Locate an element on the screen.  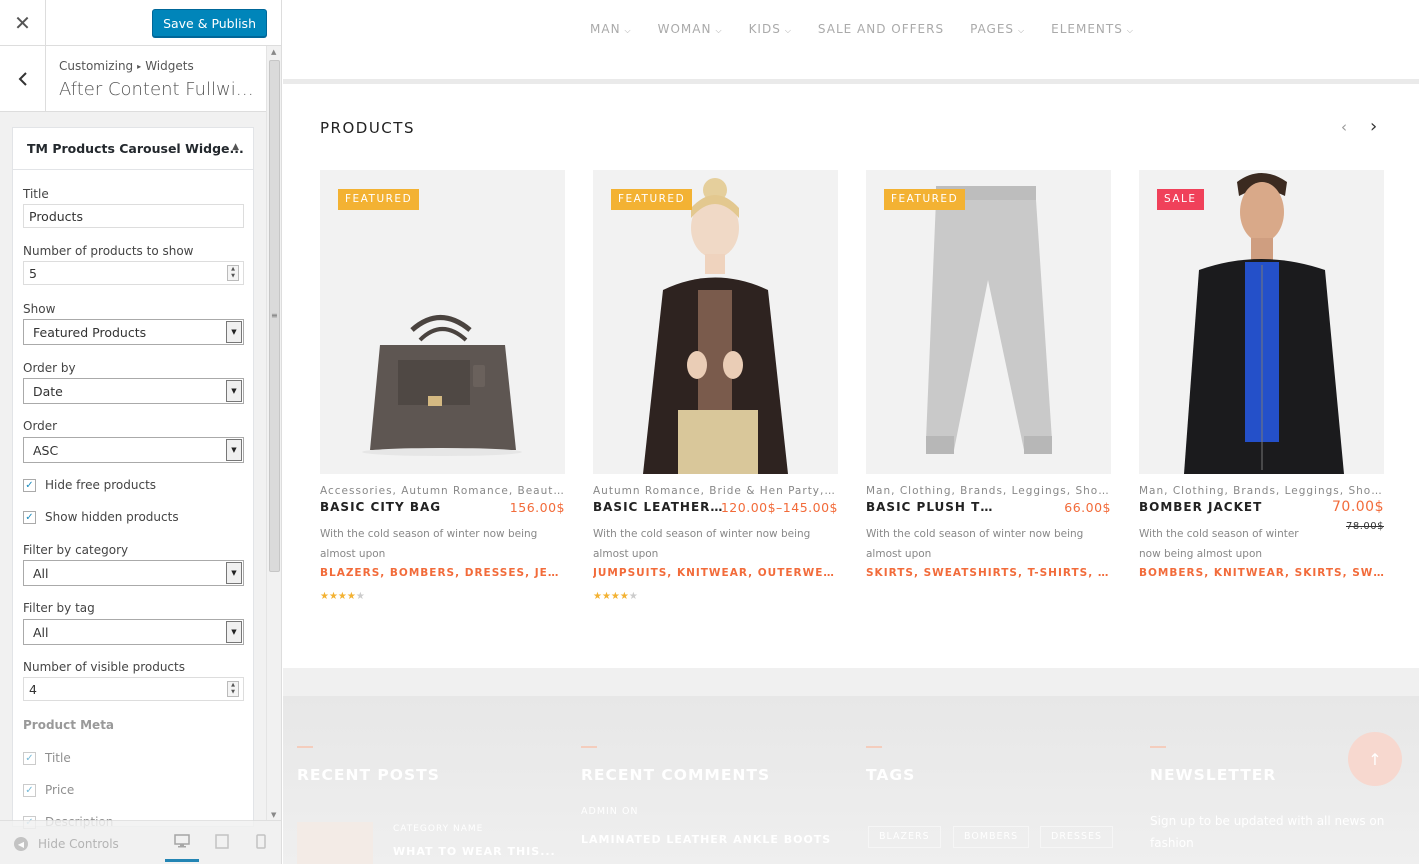
visible-products-value: 4 is located at coordinates (33, 689).